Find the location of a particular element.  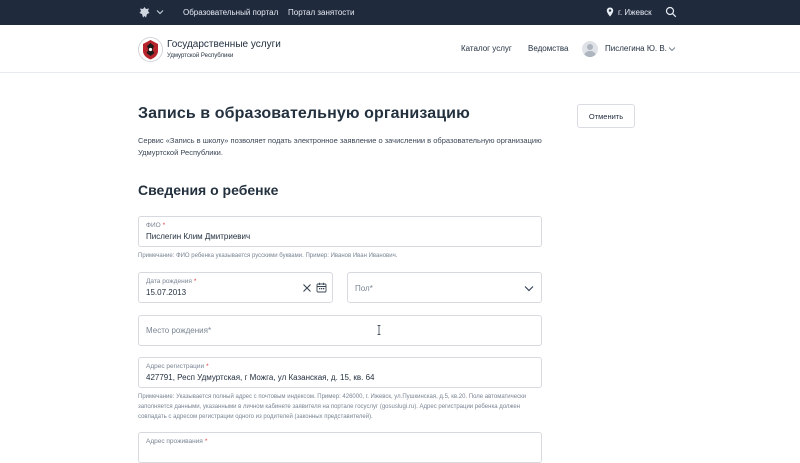

text-cursor-icon is located at coordinates (379, 330).